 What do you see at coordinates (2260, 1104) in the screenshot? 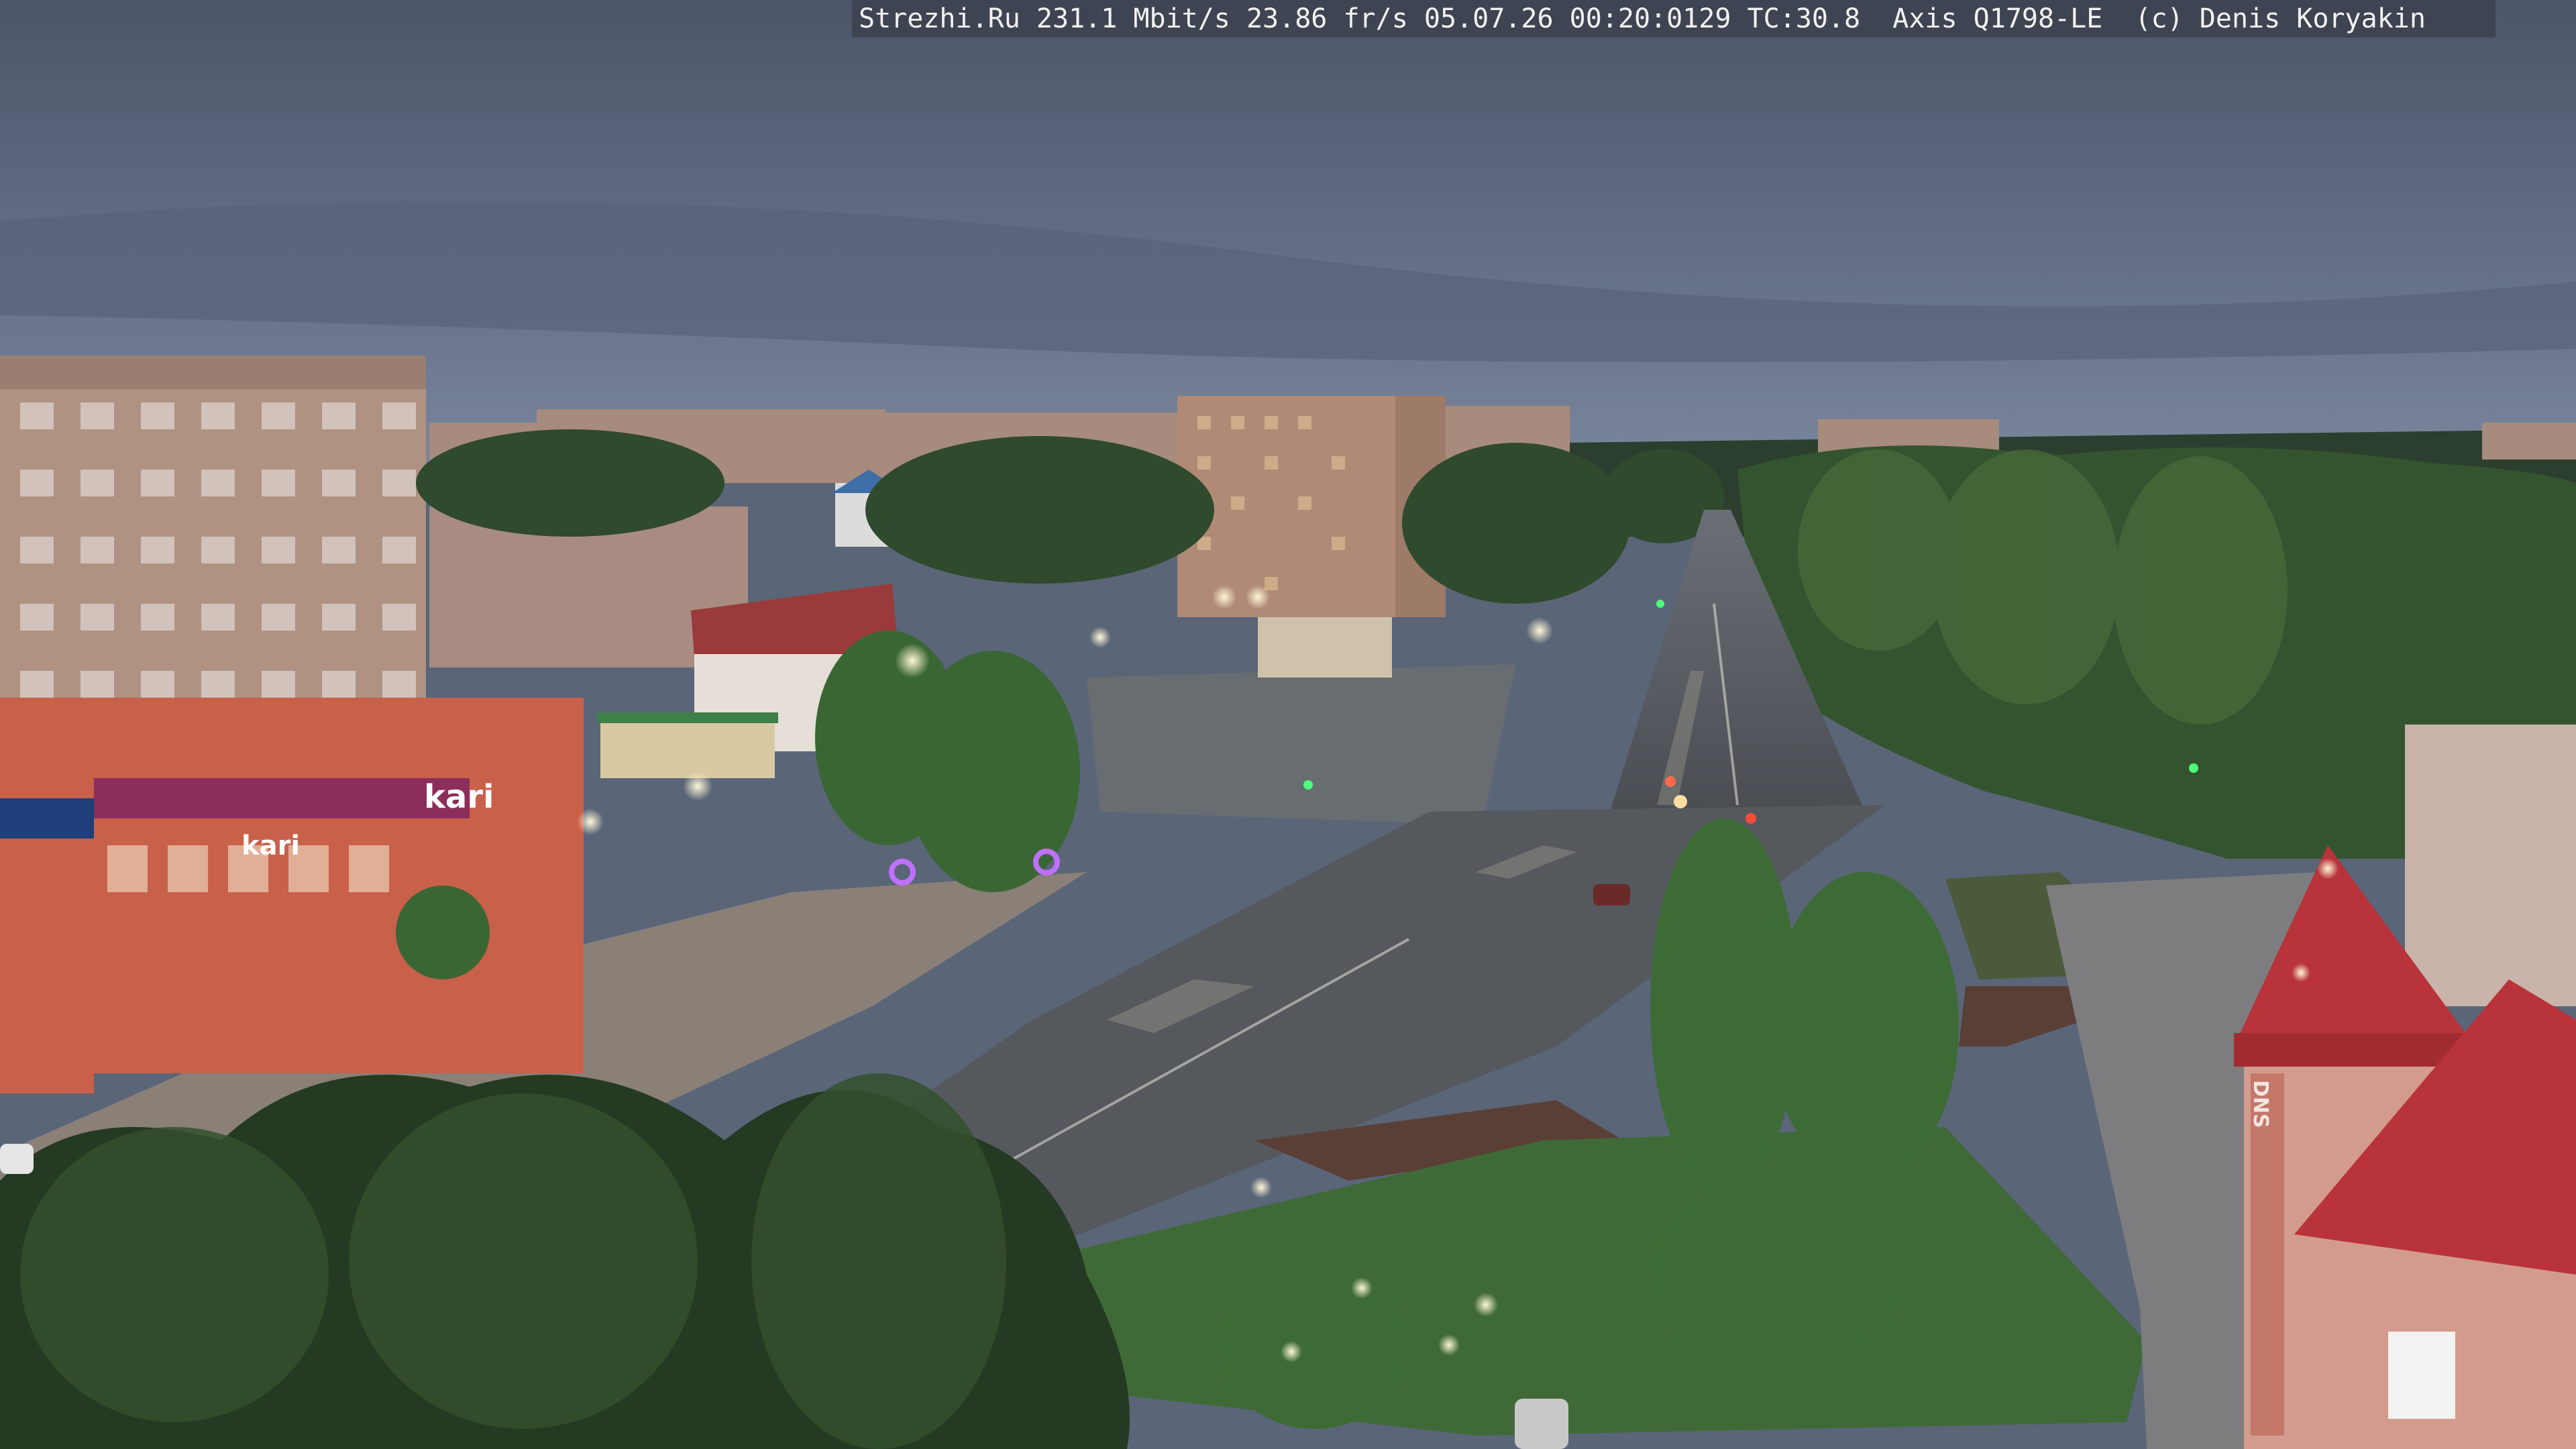
I see `dns-sign: DNS` at bounding box center [2260, 1104].